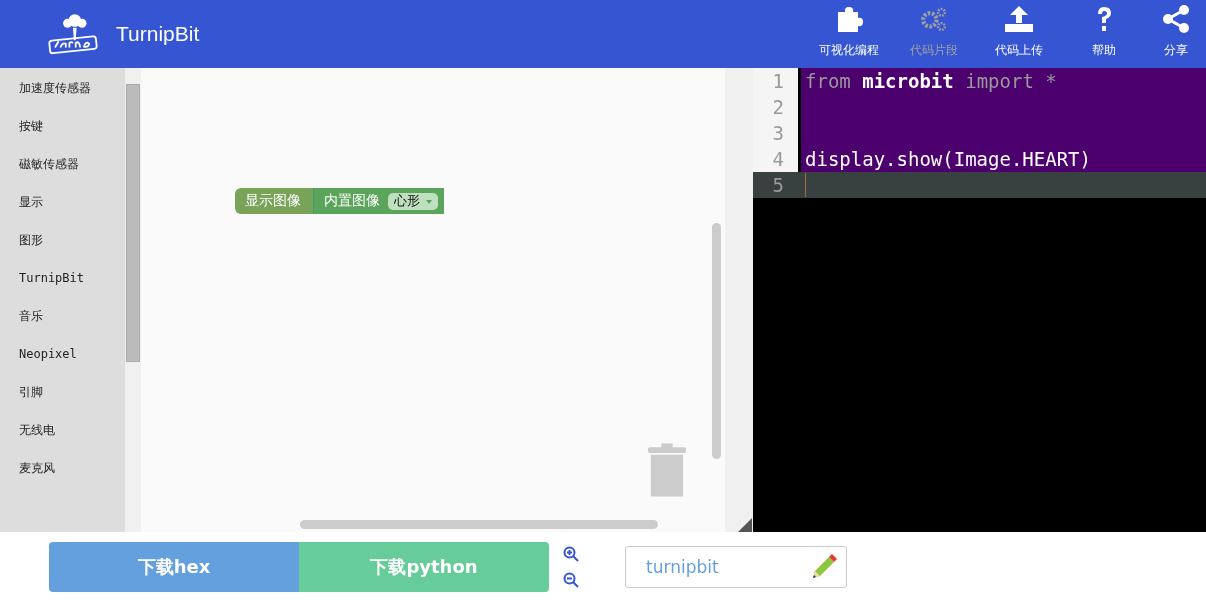 The height and width of the screenshot is (602, 1206). Describe the element at coordinates (824, 567) in the screenshot. I see `pencil-icon` at that location.